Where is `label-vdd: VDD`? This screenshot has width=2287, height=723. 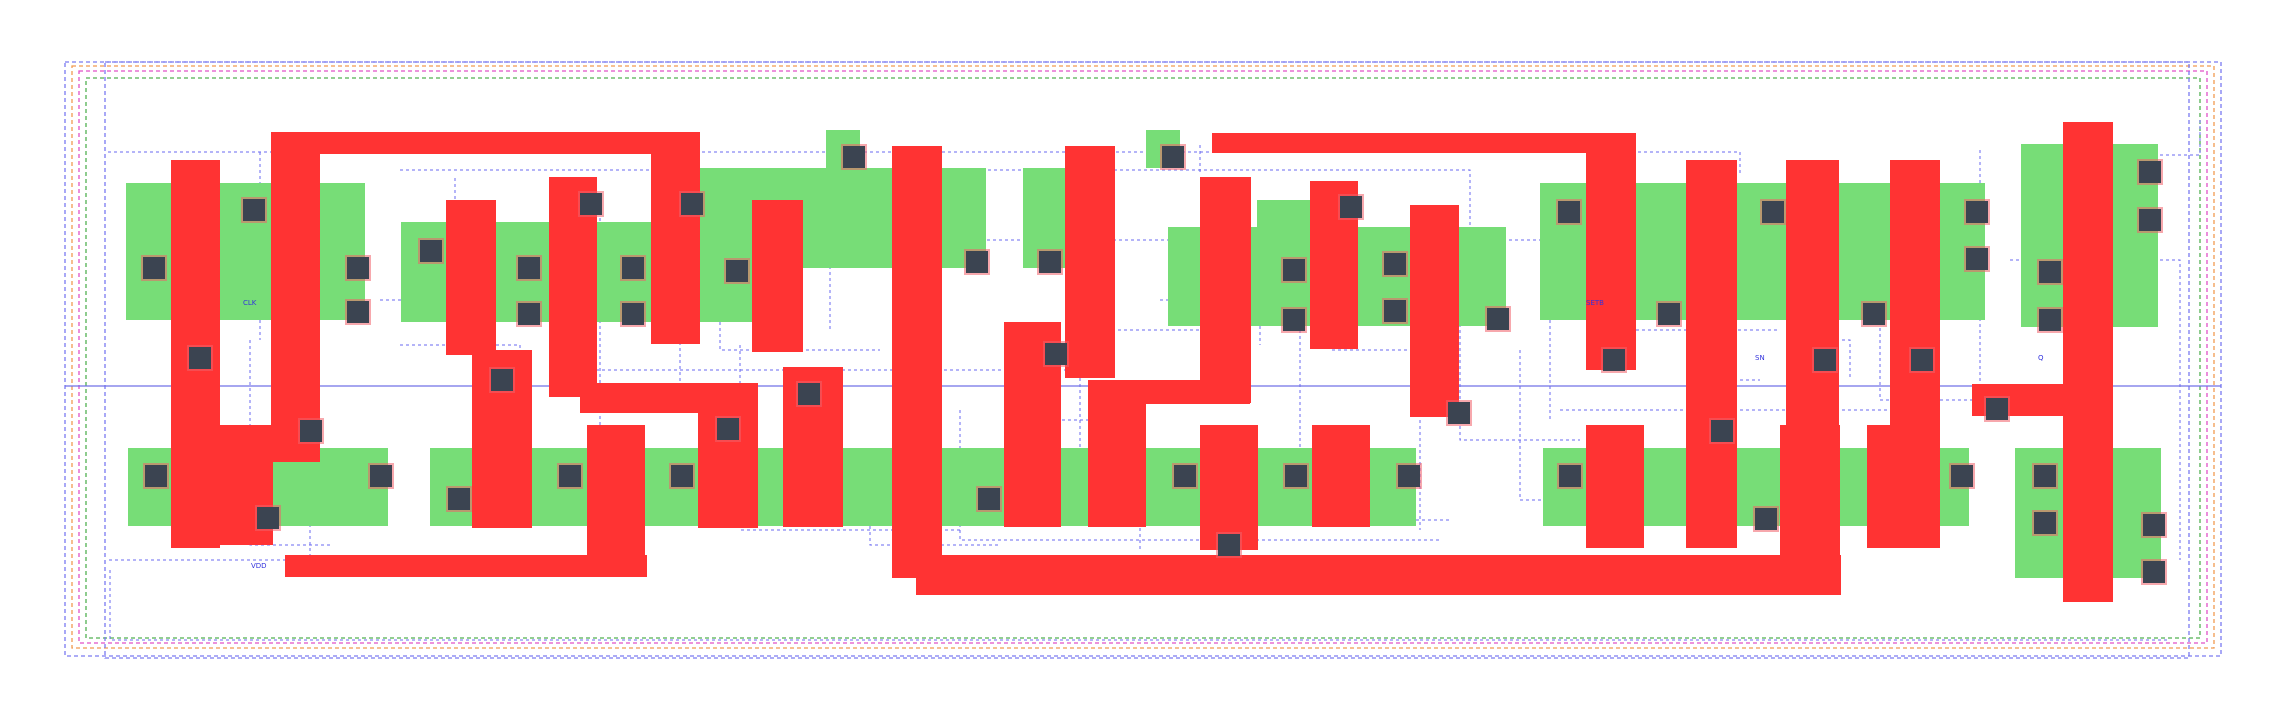 label-vdd: VDD is located at coordinates (259, 566).